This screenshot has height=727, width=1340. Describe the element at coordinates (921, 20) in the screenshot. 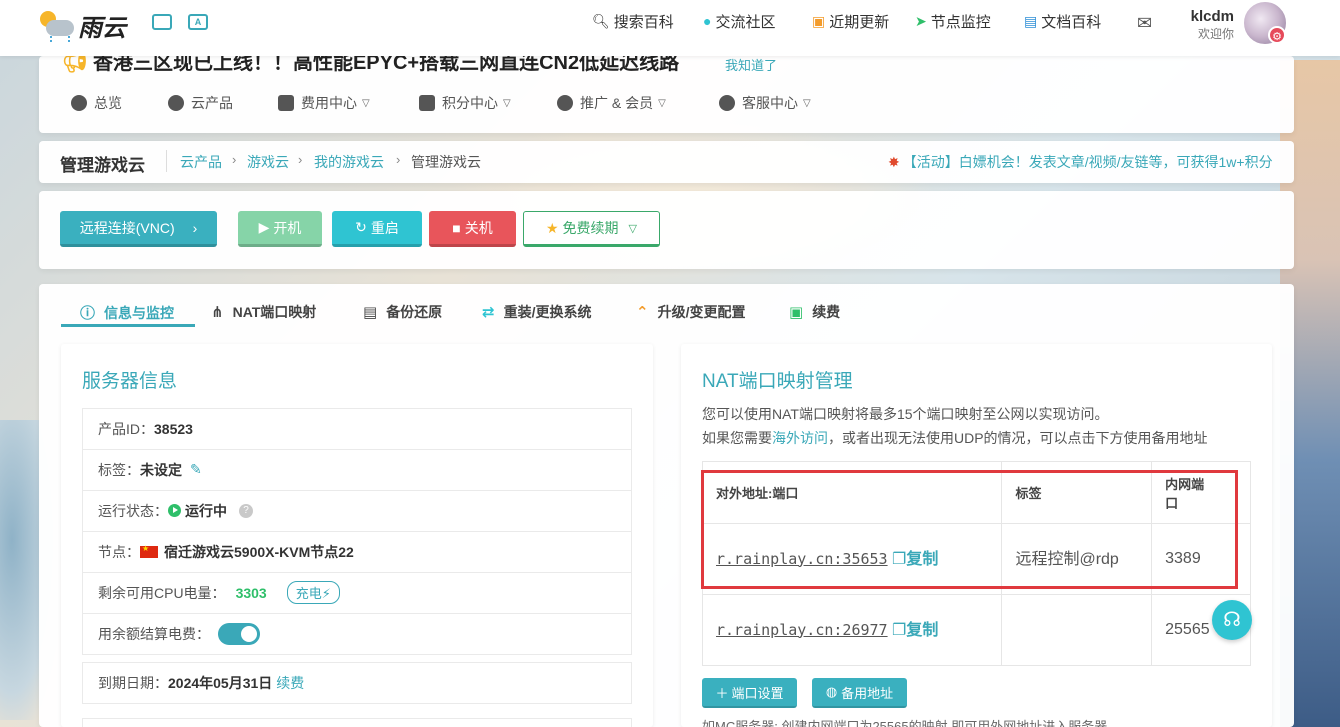

I see `send-icon: ➤` at that location.